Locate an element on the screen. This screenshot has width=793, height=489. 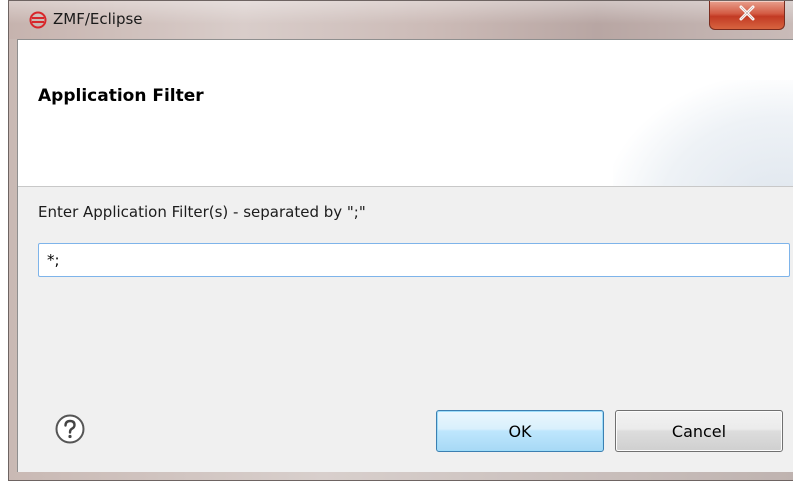
close-button is located at coordinates (747, 15).